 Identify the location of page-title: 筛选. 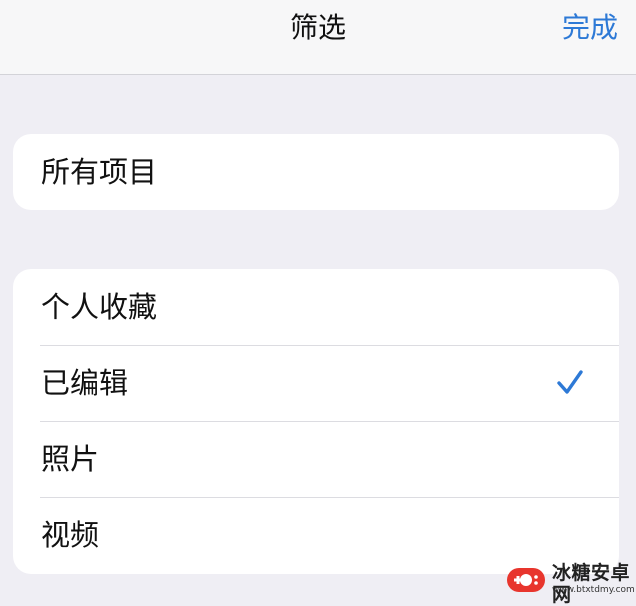
(317, 27).